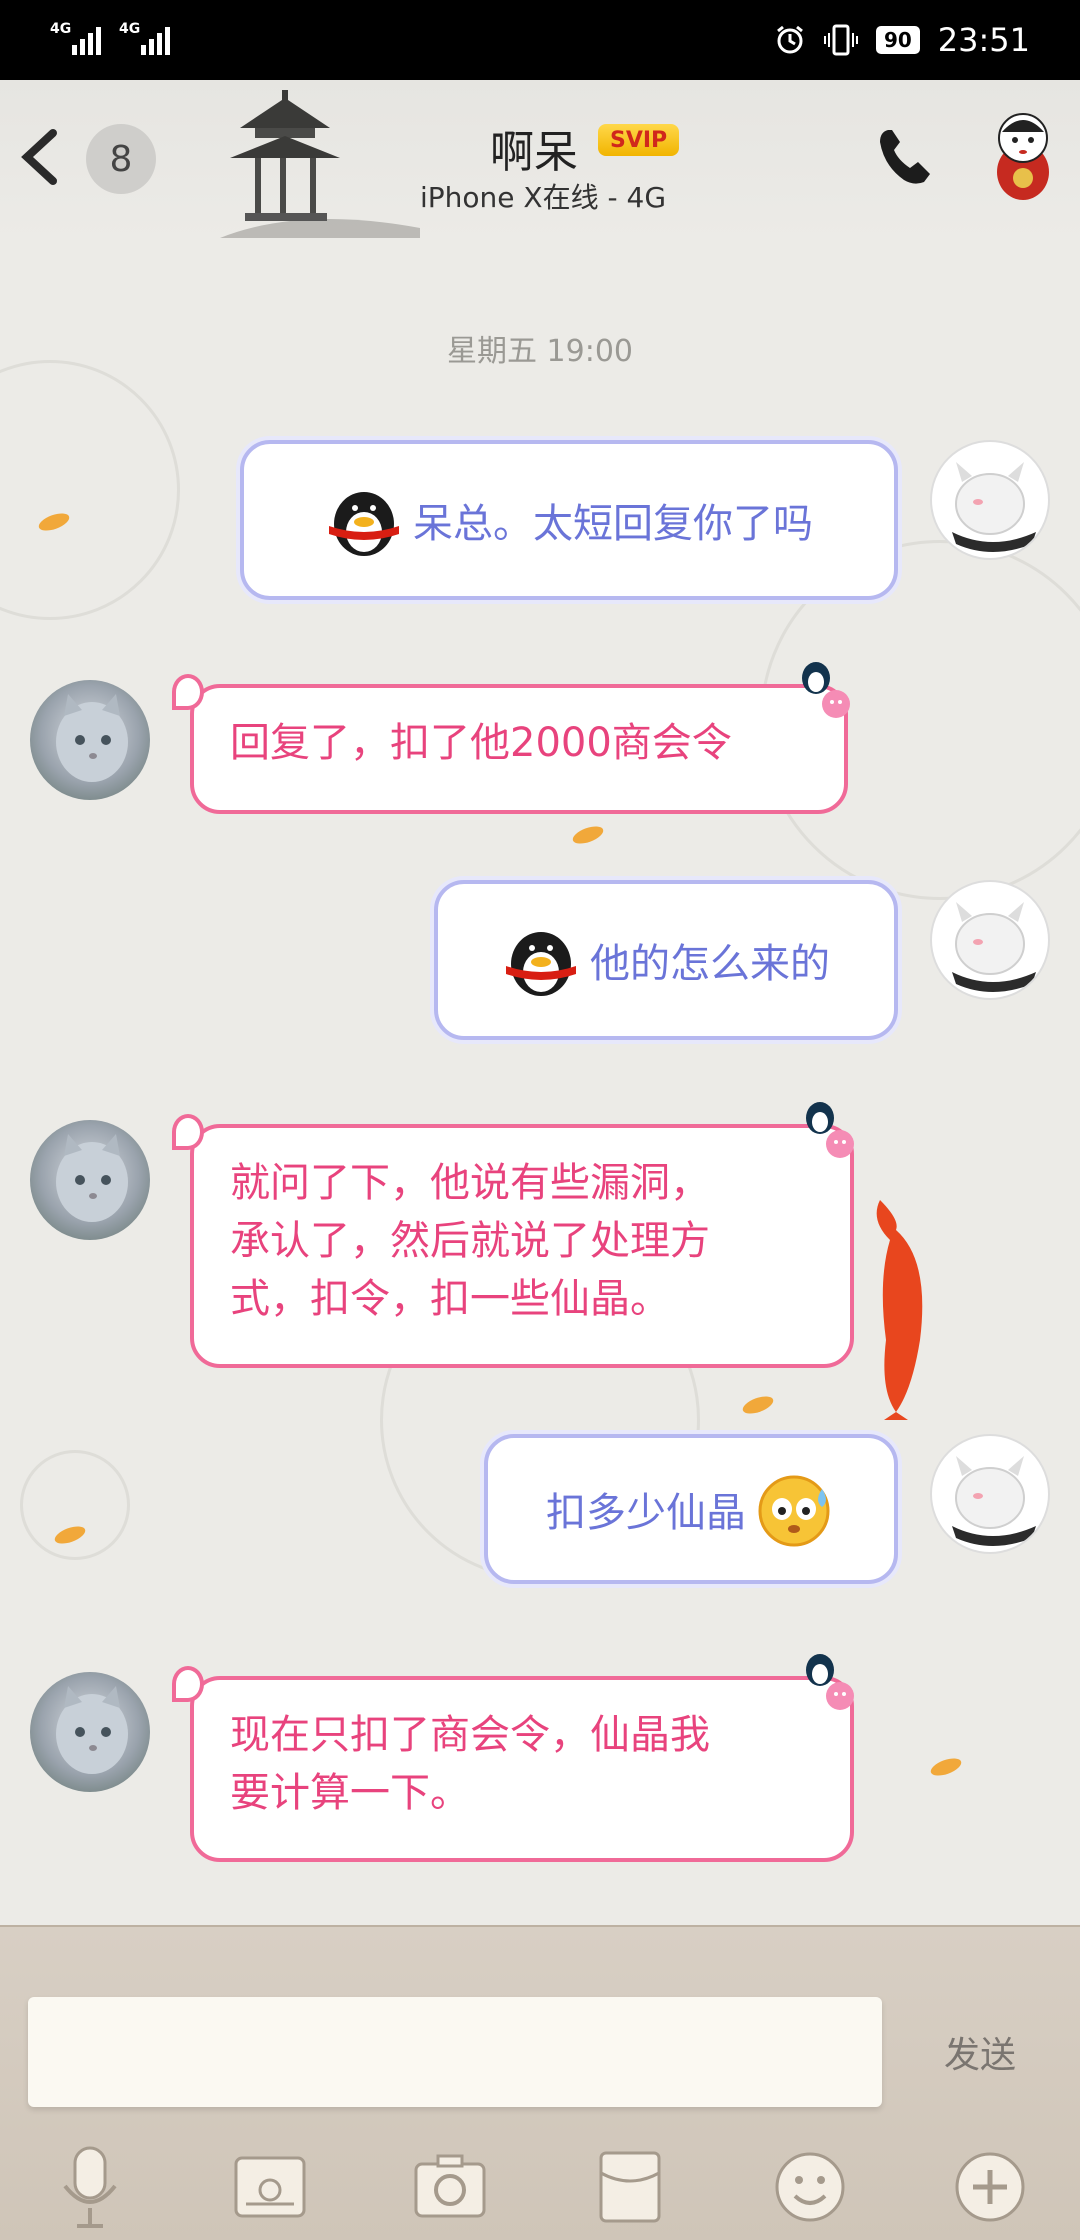 The width and height of the screenshot is (1080, 2240). I want to click on message-input-area: 发送, so click(540, 2082).